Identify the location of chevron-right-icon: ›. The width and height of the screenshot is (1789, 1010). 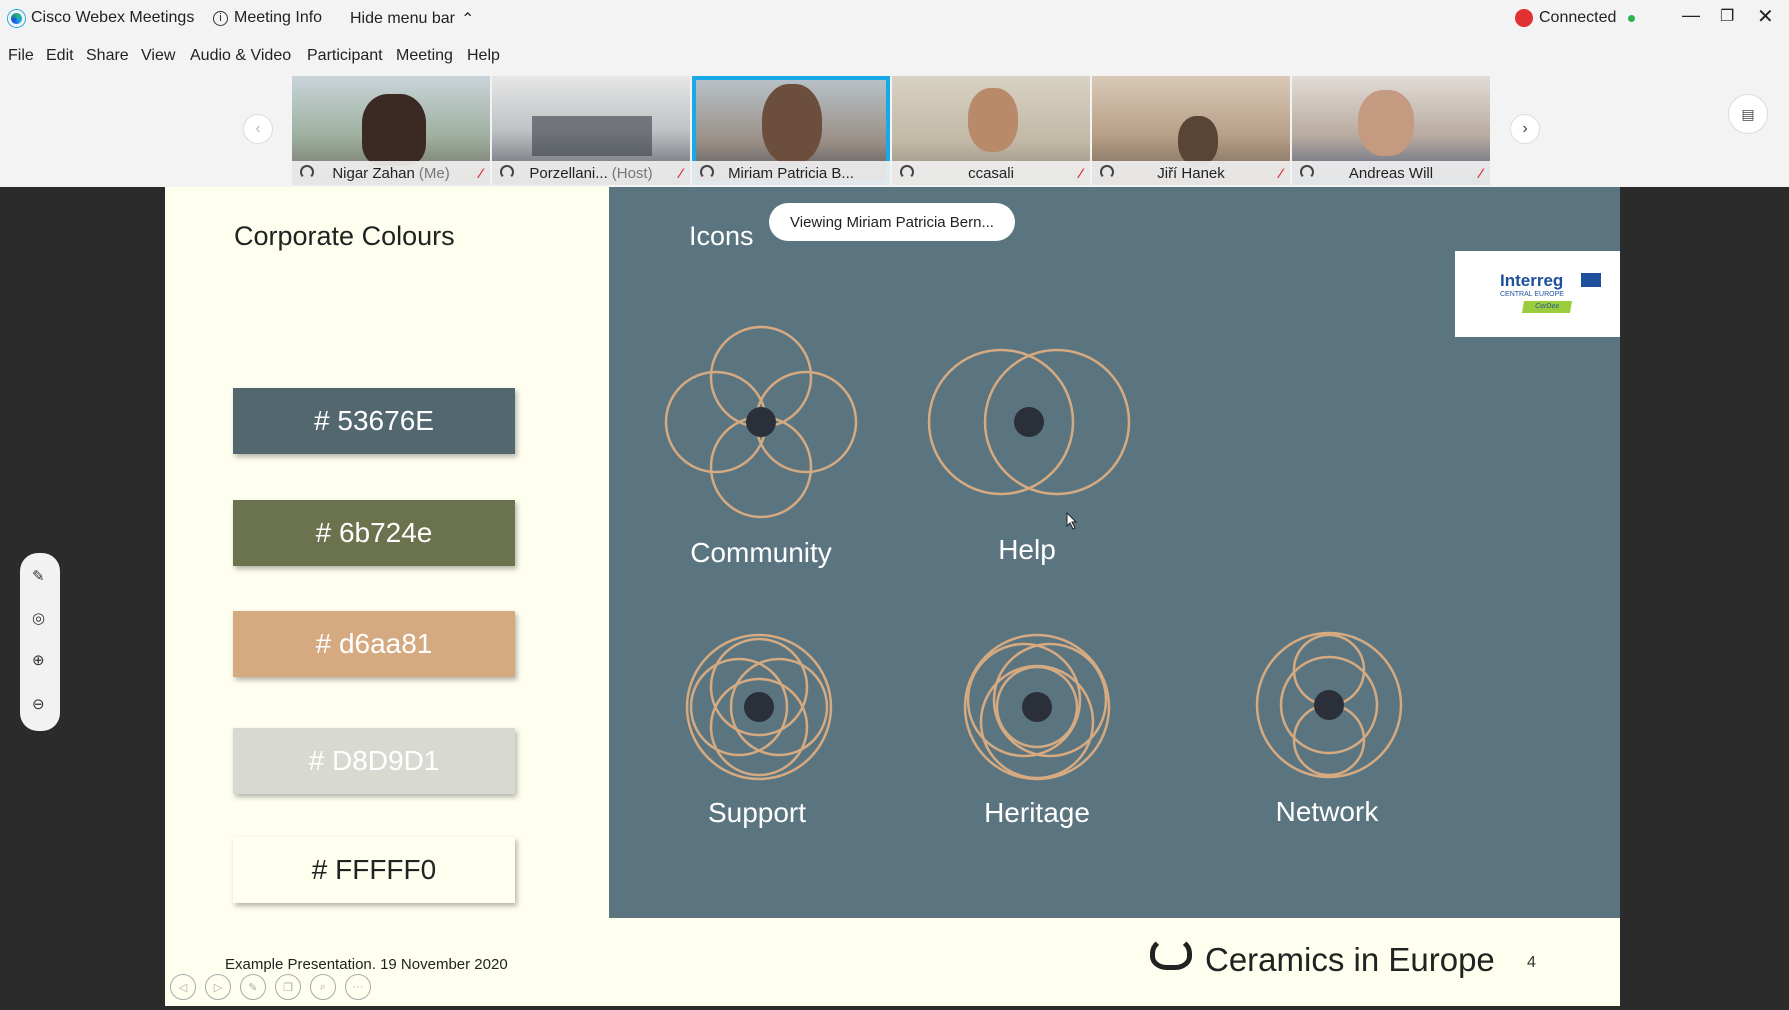
(1525, 128).